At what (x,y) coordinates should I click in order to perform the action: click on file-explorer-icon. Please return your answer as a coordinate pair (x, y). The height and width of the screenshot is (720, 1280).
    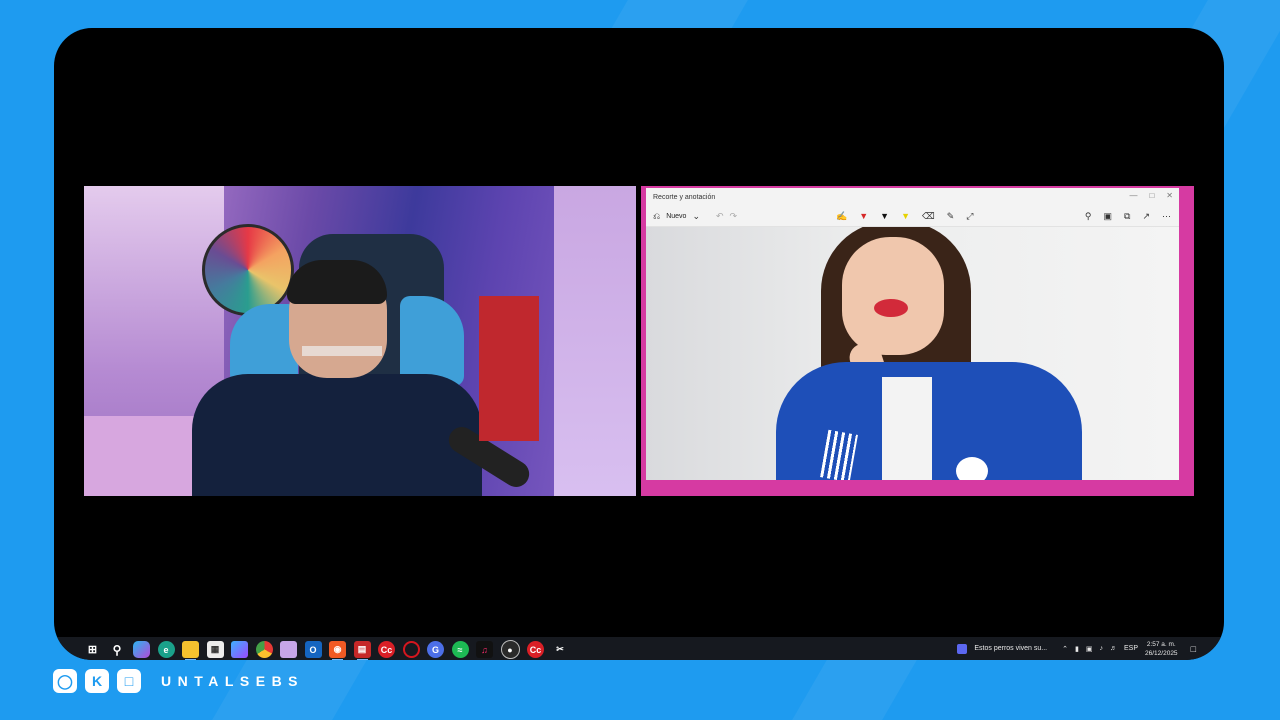
    Looking at the image, I should click on (190, 650).